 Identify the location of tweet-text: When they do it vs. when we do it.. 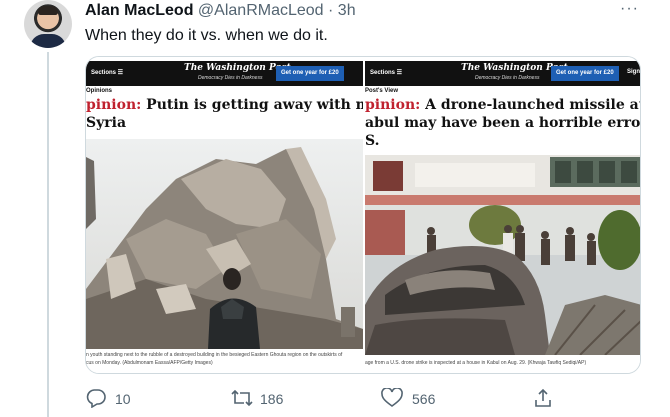
(206, 35).